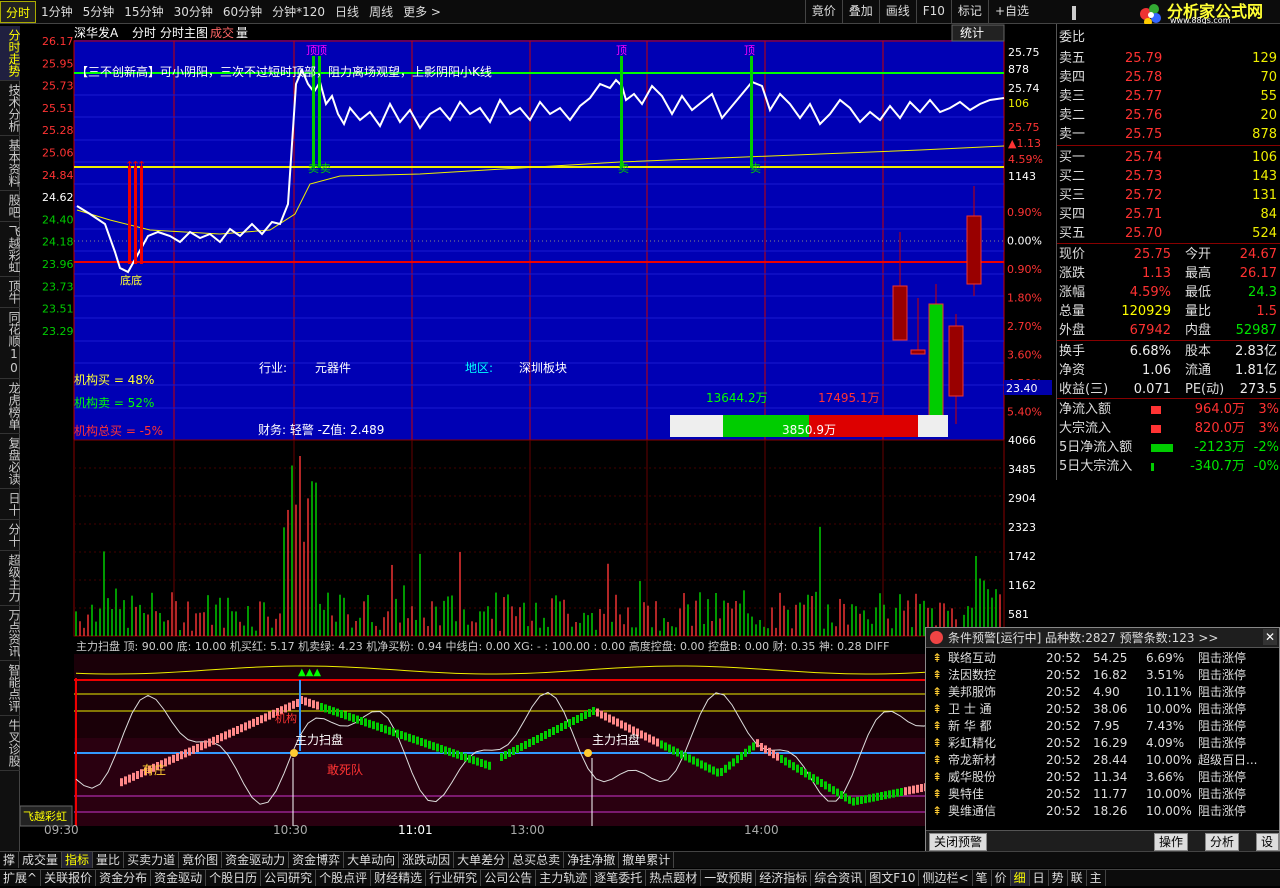 Image resolution: width=1280 pixels, height=888 pixels. I want to click on alert-row: ⇞ 奥特佳 20:52 11.77 10.00% 阻击涨停, so click(1102, 794).